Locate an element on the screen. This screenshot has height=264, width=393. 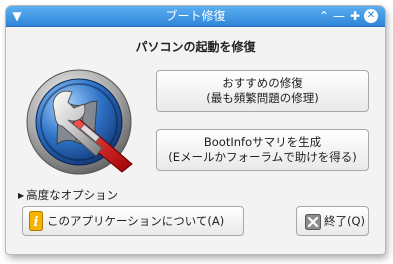
minimize-icon: — is located at coordinates (339, 16).